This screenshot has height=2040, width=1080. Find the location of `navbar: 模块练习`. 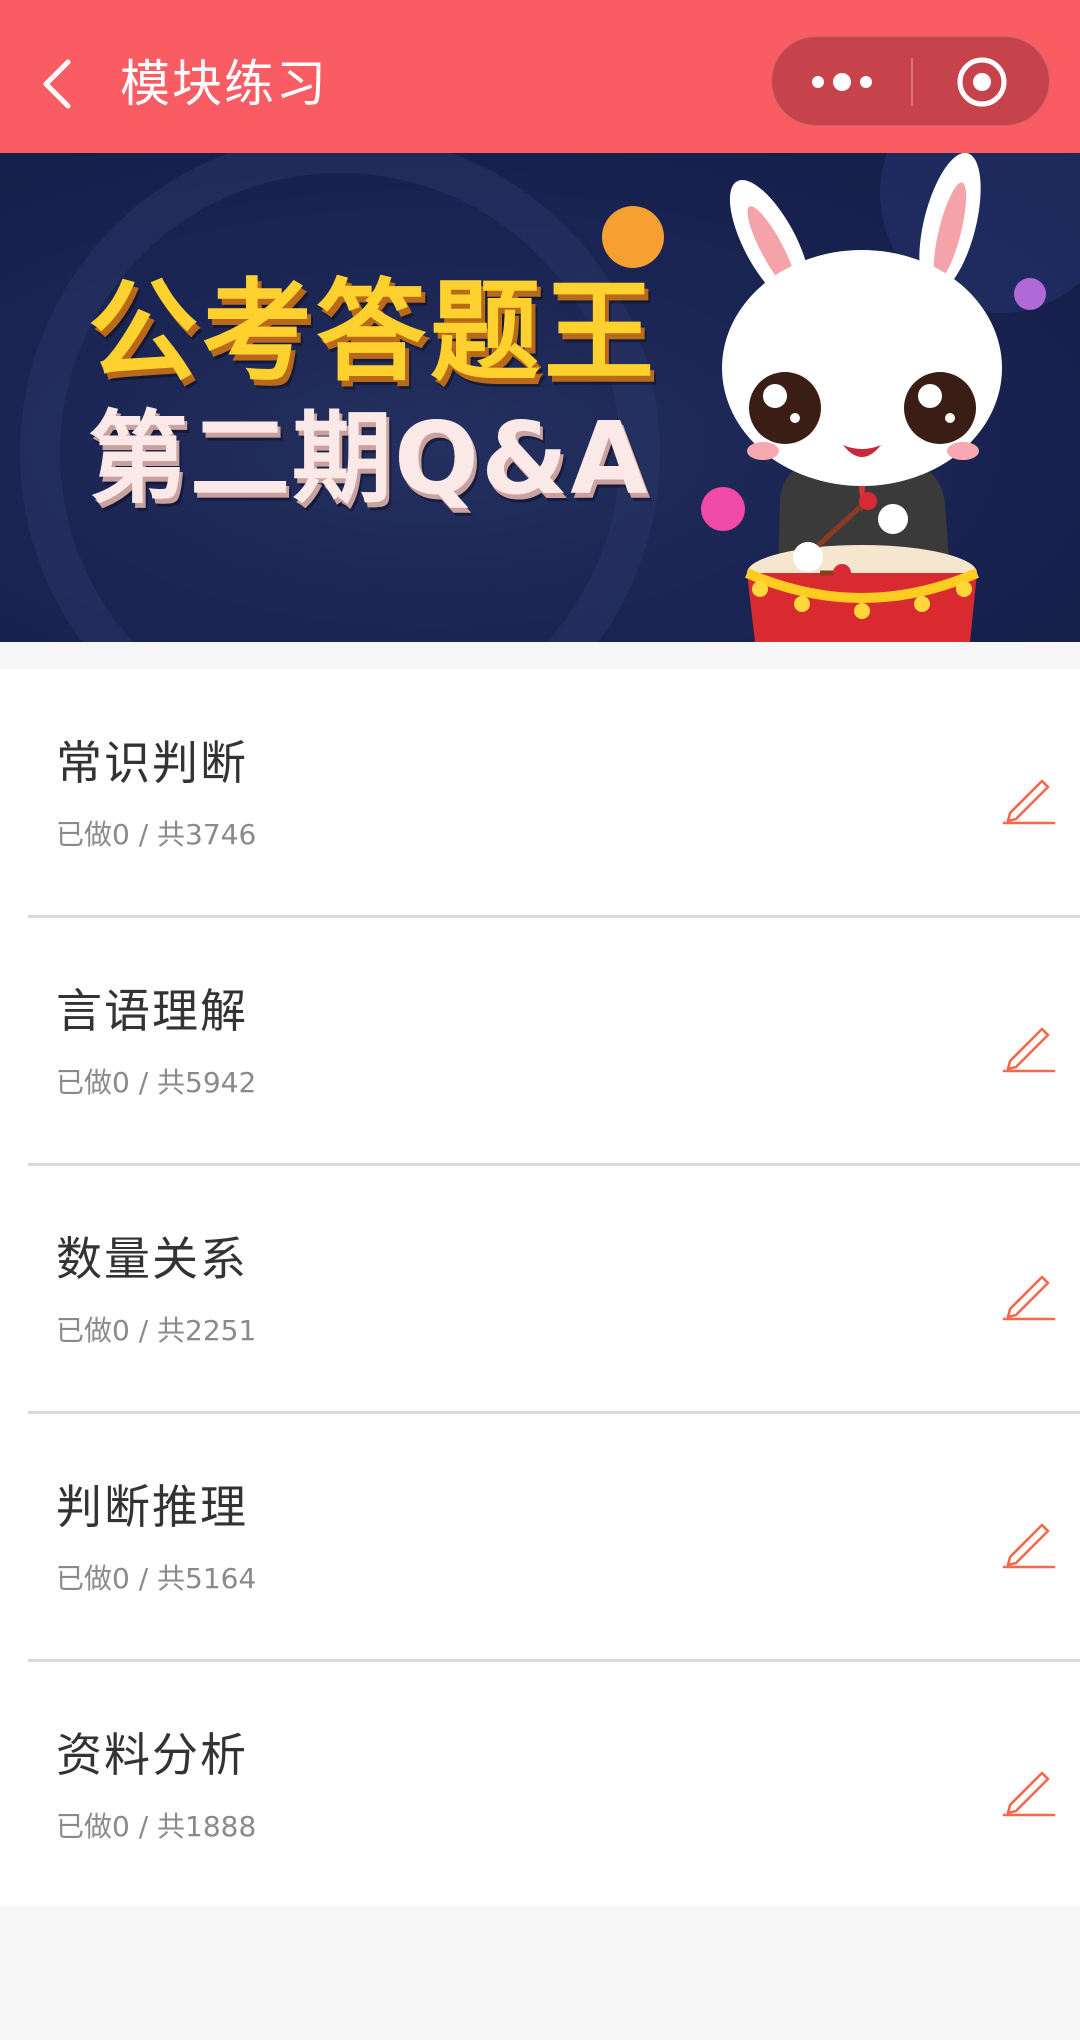

navbar: 模块练习 is located at coordinates (540, 76).